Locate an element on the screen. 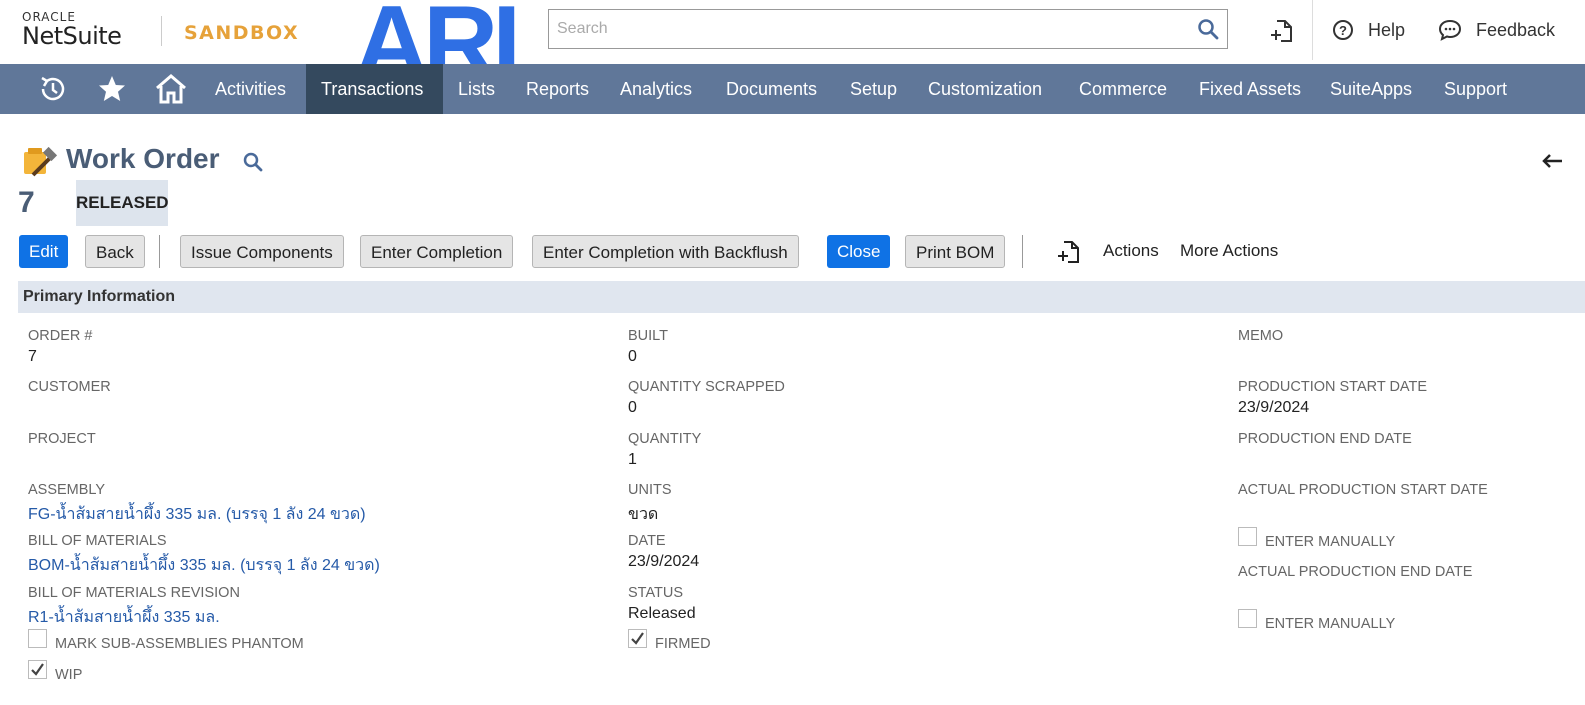 This screenshot has height=705, width=1585. firmed-checkbox is located at coordinates (637, 638).